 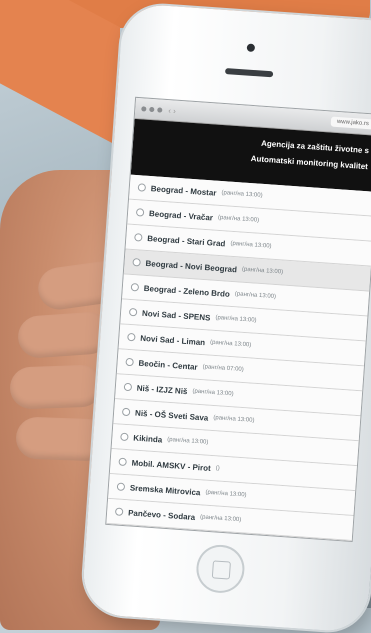 What do you see at coordinates (176, 315) in the screenshot?
I see `station-name: Novi Sad - SPENS` at bounding box center [176, 315].